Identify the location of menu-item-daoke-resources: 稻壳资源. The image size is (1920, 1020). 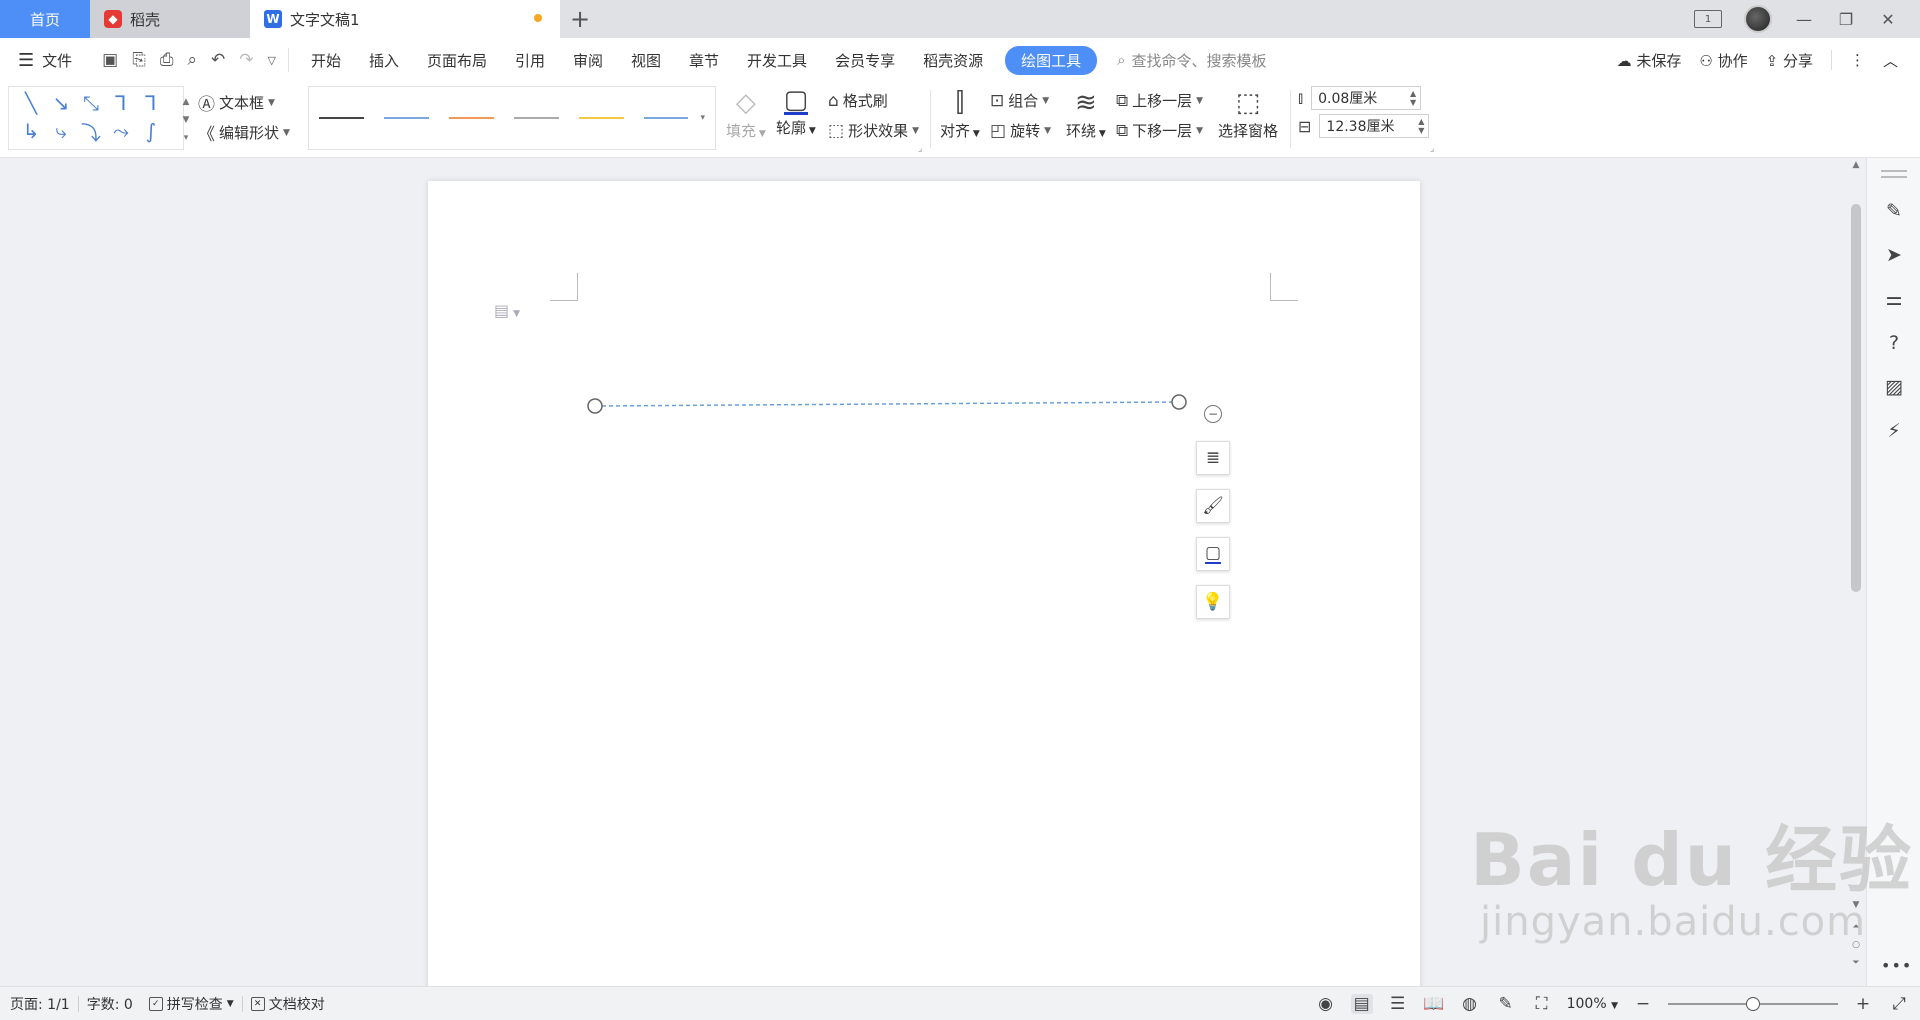
(953, 60).